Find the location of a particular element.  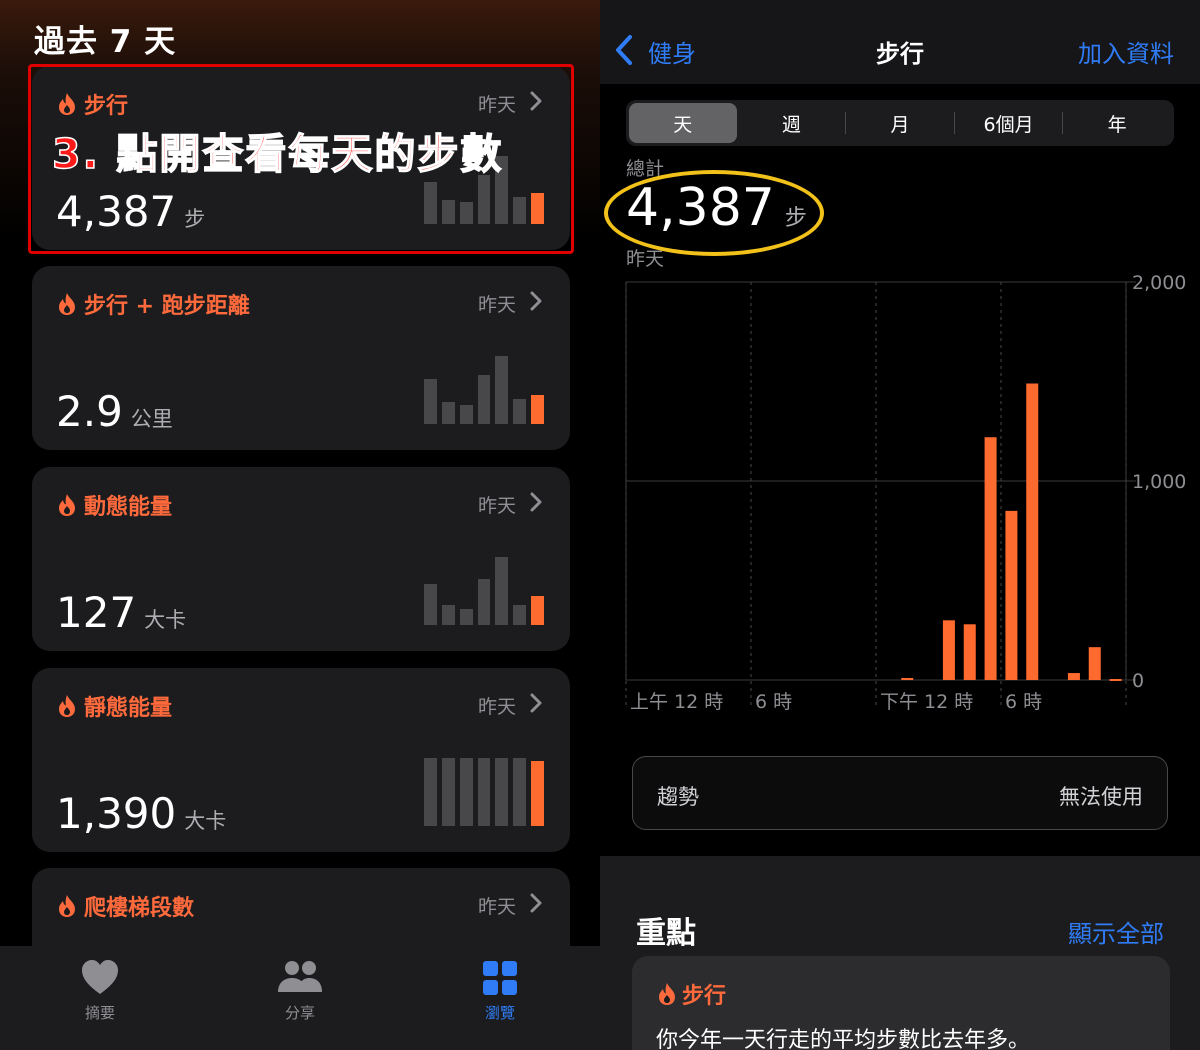

tab-summary-label: 摘要 is located at coordinates (99, 1013).